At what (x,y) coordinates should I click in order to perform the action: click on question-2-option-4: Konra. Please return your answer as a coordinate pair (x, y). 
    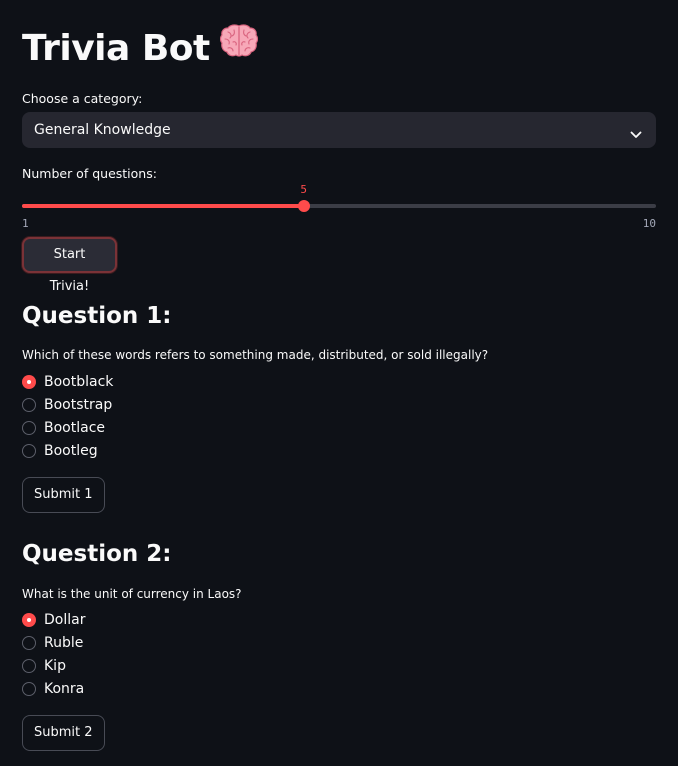
    Looking at the image, I should click on (53, 689).